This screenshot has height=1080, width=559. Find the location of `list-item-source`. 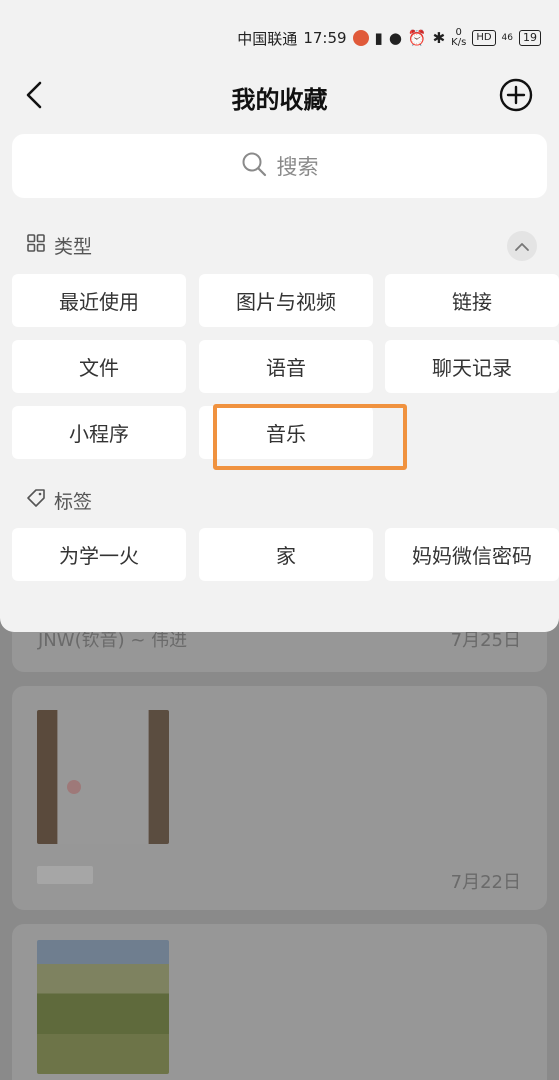

list-item-source is located at coordinates (65, 875).